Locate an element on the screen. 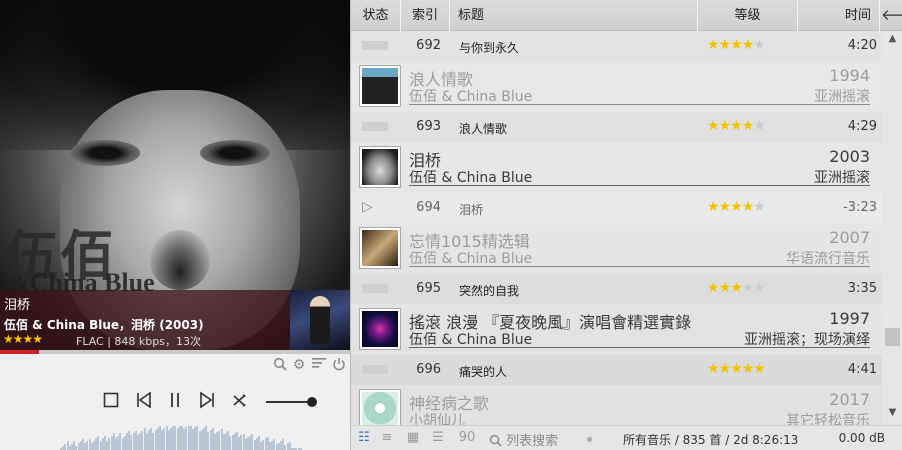 Image resolution: width=902 pixels, height=450 pixels. track-row: 695 突然的自我 ★★★★★ 3:35 is located at coordinates (616, 289).